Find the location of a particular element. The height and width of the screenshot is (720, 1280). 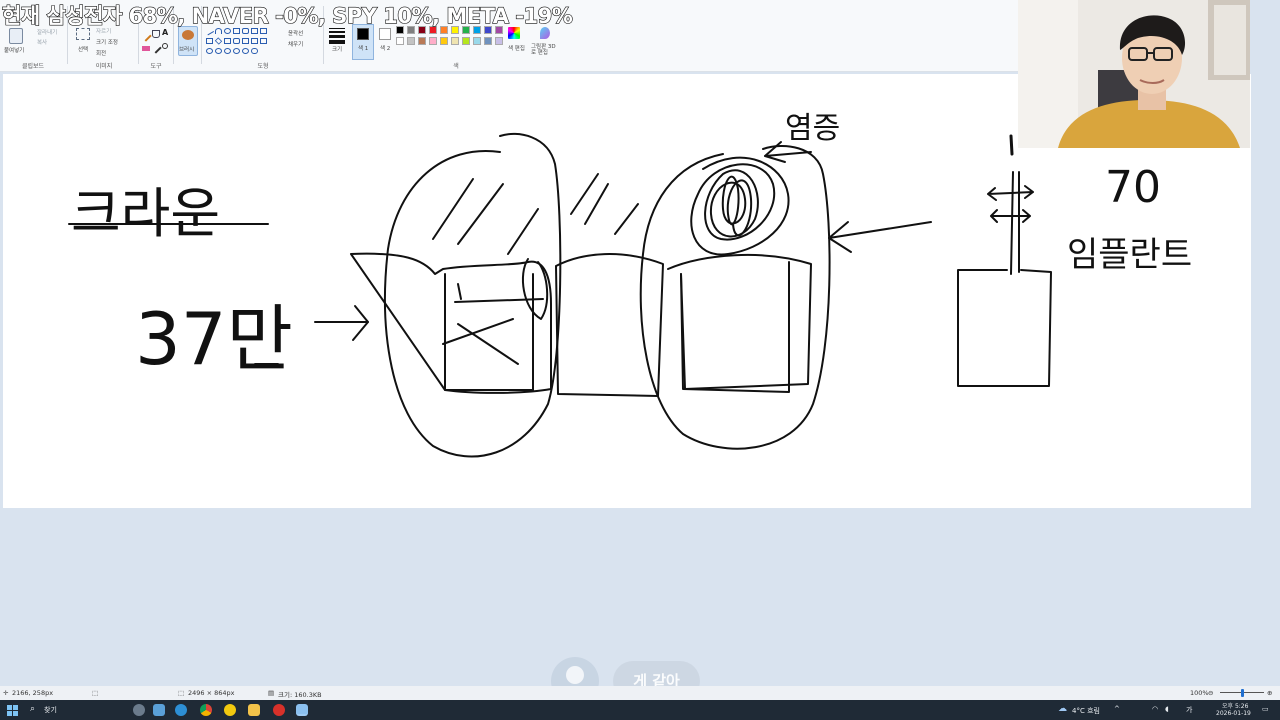

clock-time: 오후 5:26 is located at coordinates (1235, 705).